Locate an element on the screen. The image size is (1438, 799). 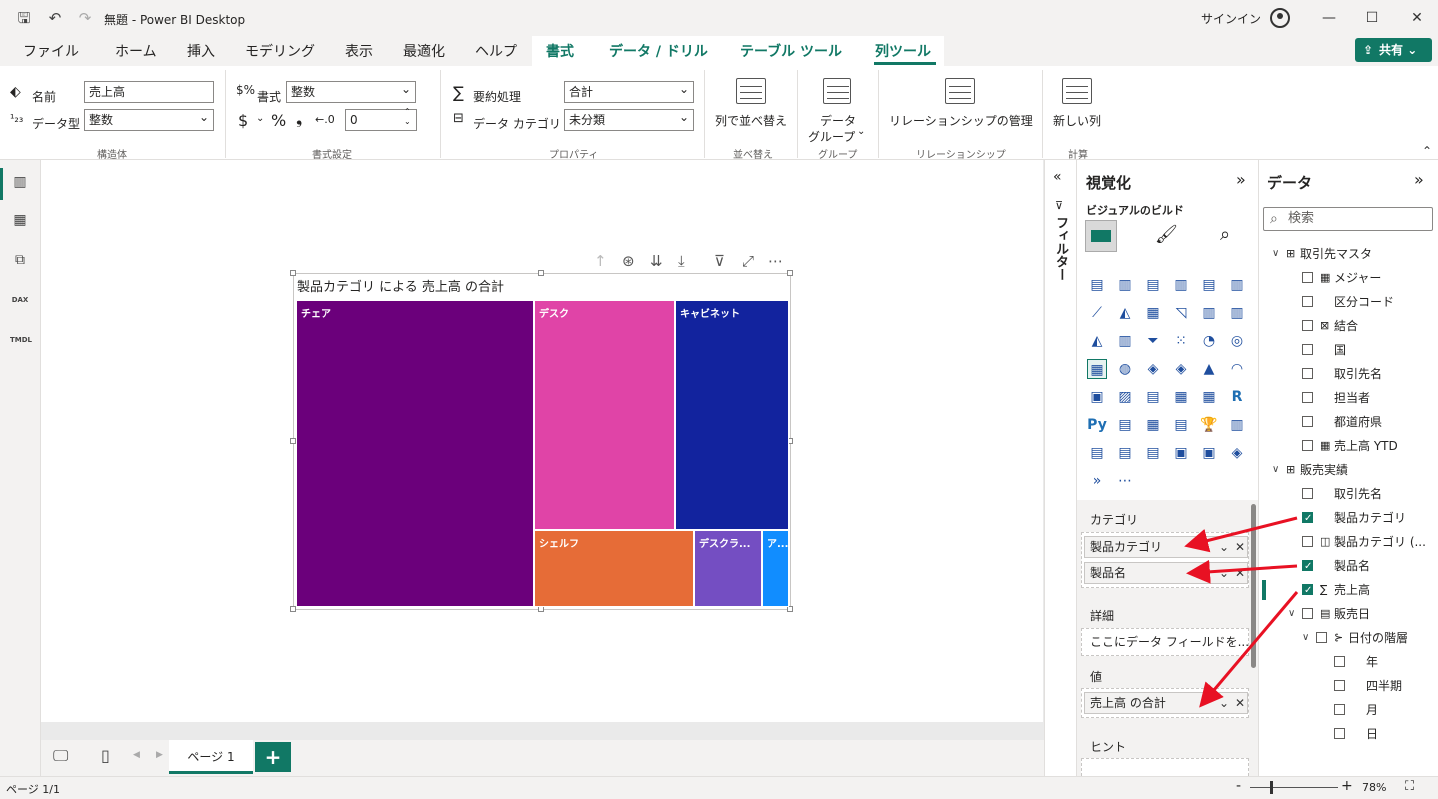
stepper-arrows-icon: ⌃ ⌄ is located at coordinates (407, 117).